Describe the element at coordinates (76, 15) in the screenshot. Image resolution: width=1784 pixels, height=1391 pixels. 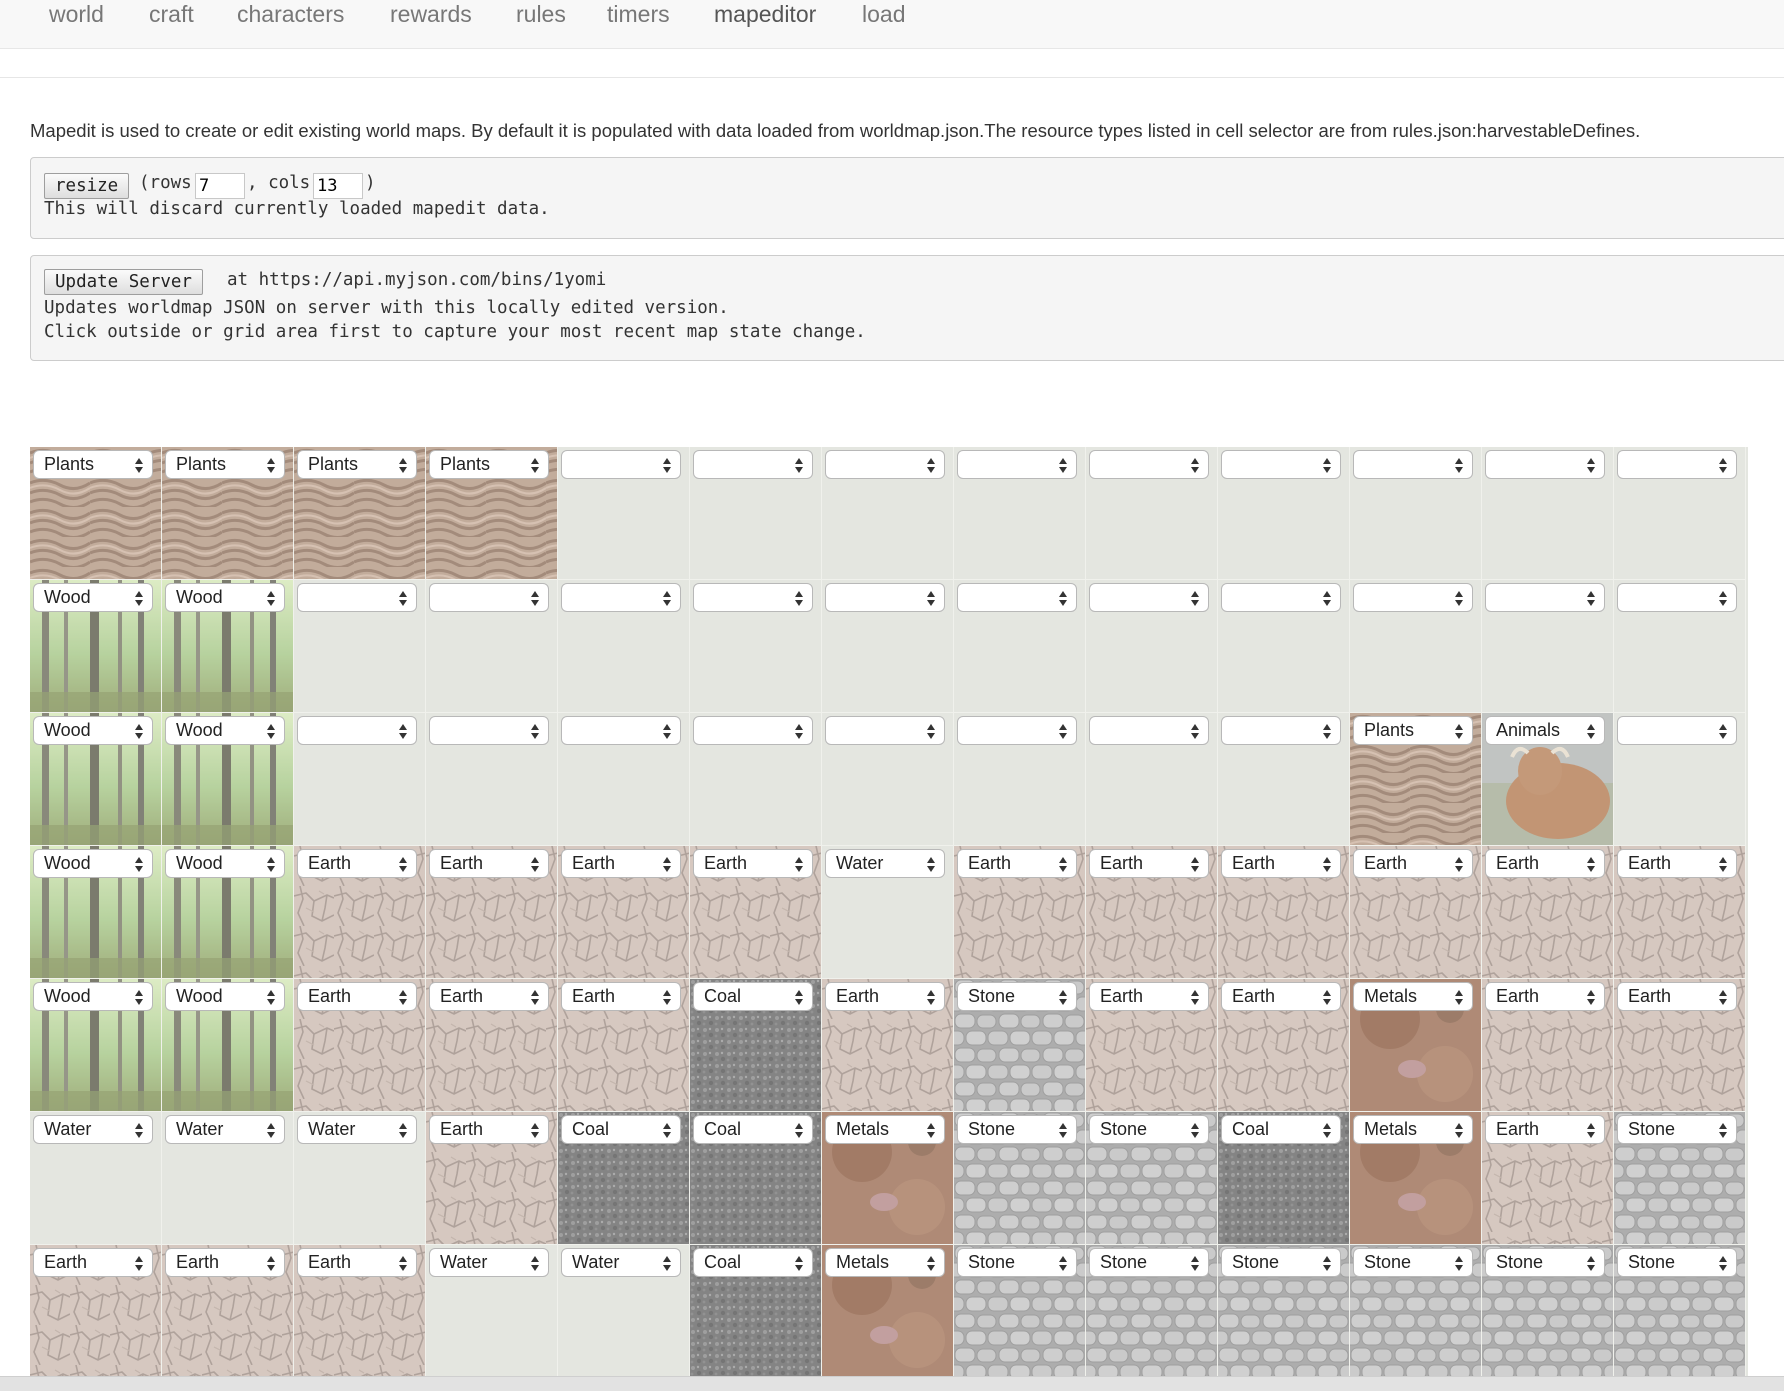
I see `nav-item-world: world` at that location.